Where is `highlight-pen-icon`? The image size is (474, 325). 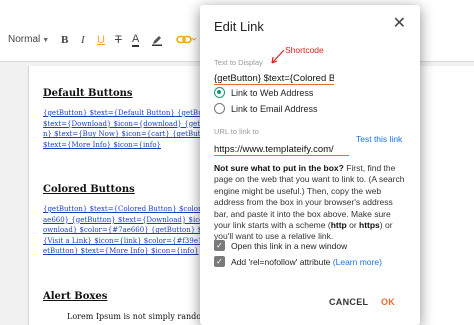 highlight-pen-icon is located at coordinates (157, 41).